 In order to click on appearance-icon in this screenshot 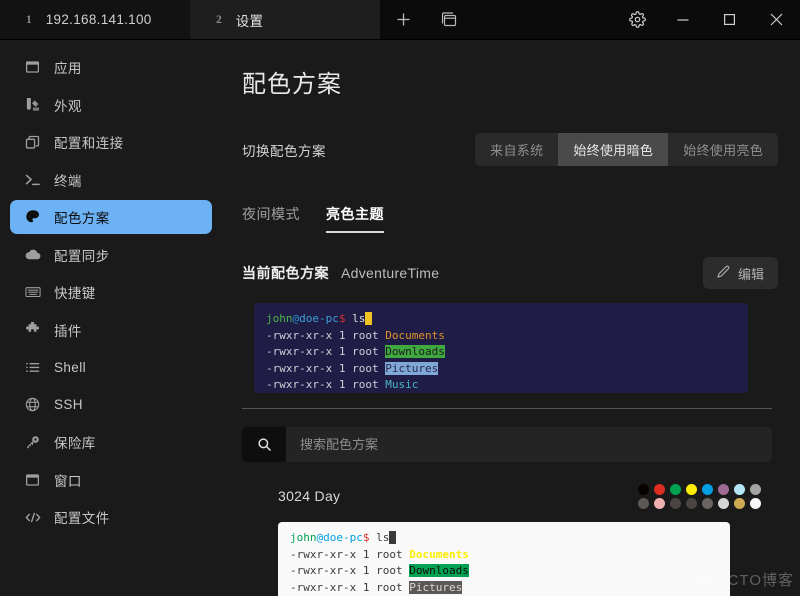, I will do `click(32, 104)`.